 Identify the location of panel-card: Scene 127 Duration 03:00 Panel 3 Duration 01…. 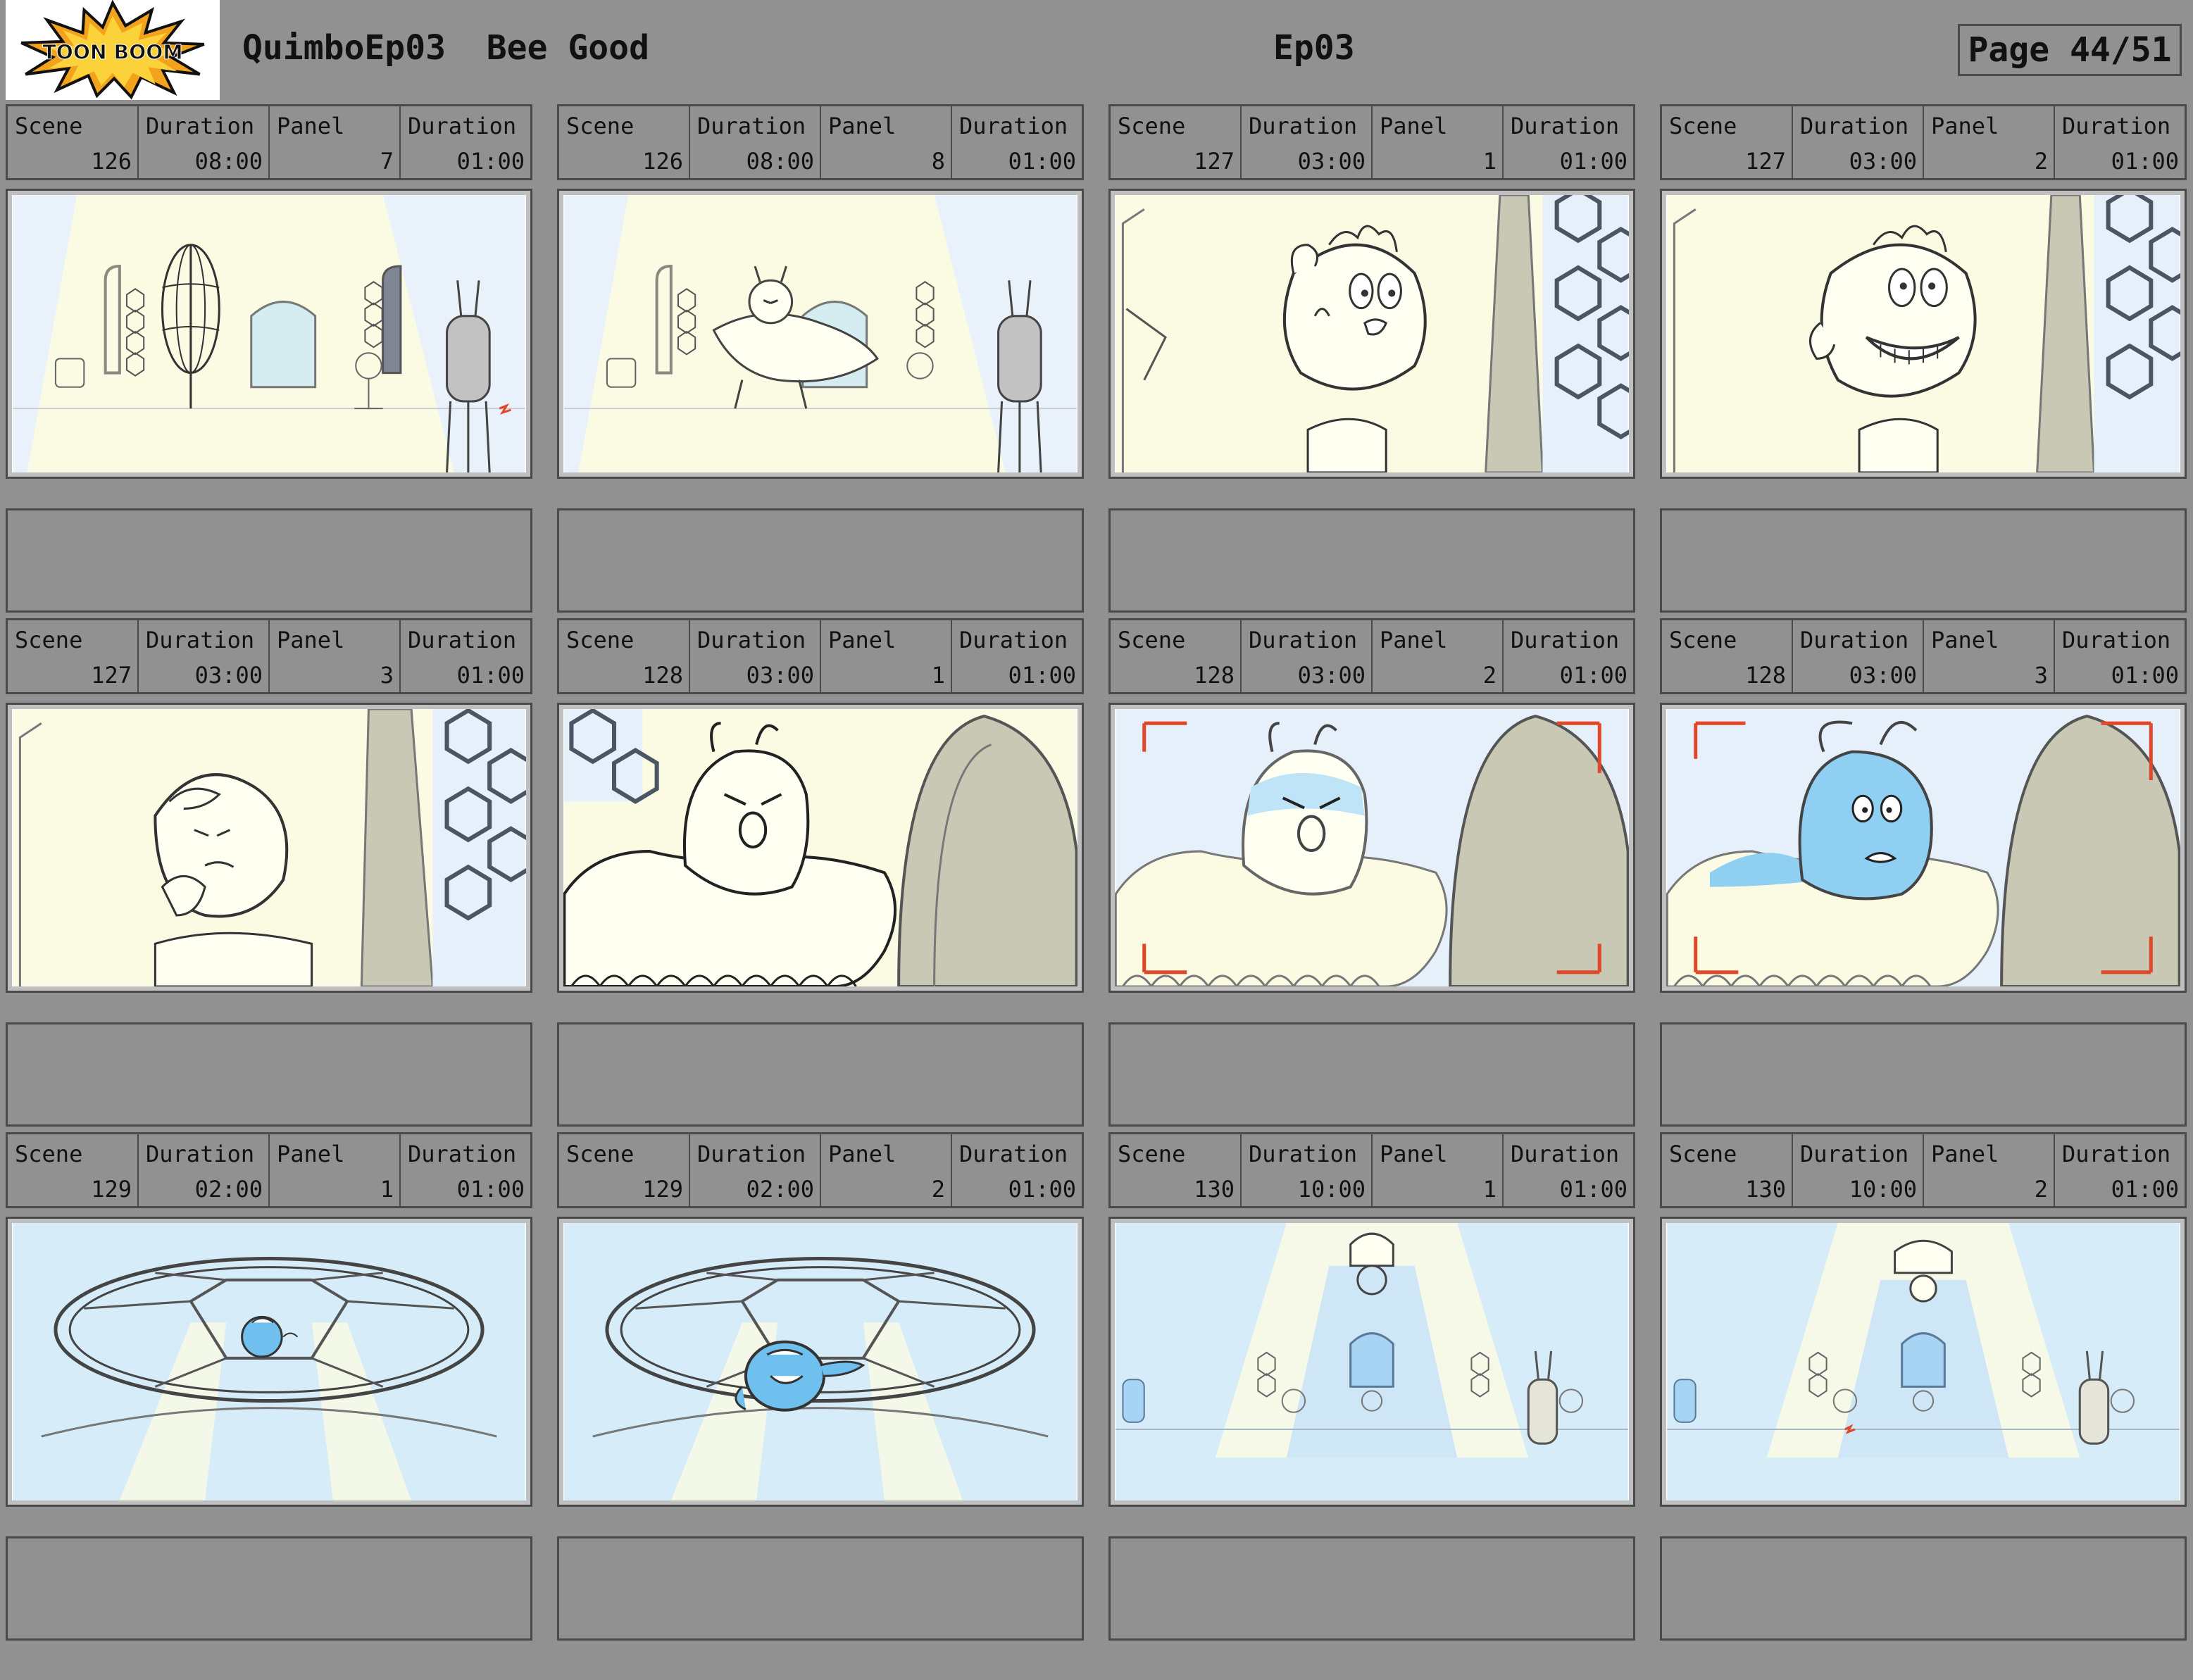
(269, 892).